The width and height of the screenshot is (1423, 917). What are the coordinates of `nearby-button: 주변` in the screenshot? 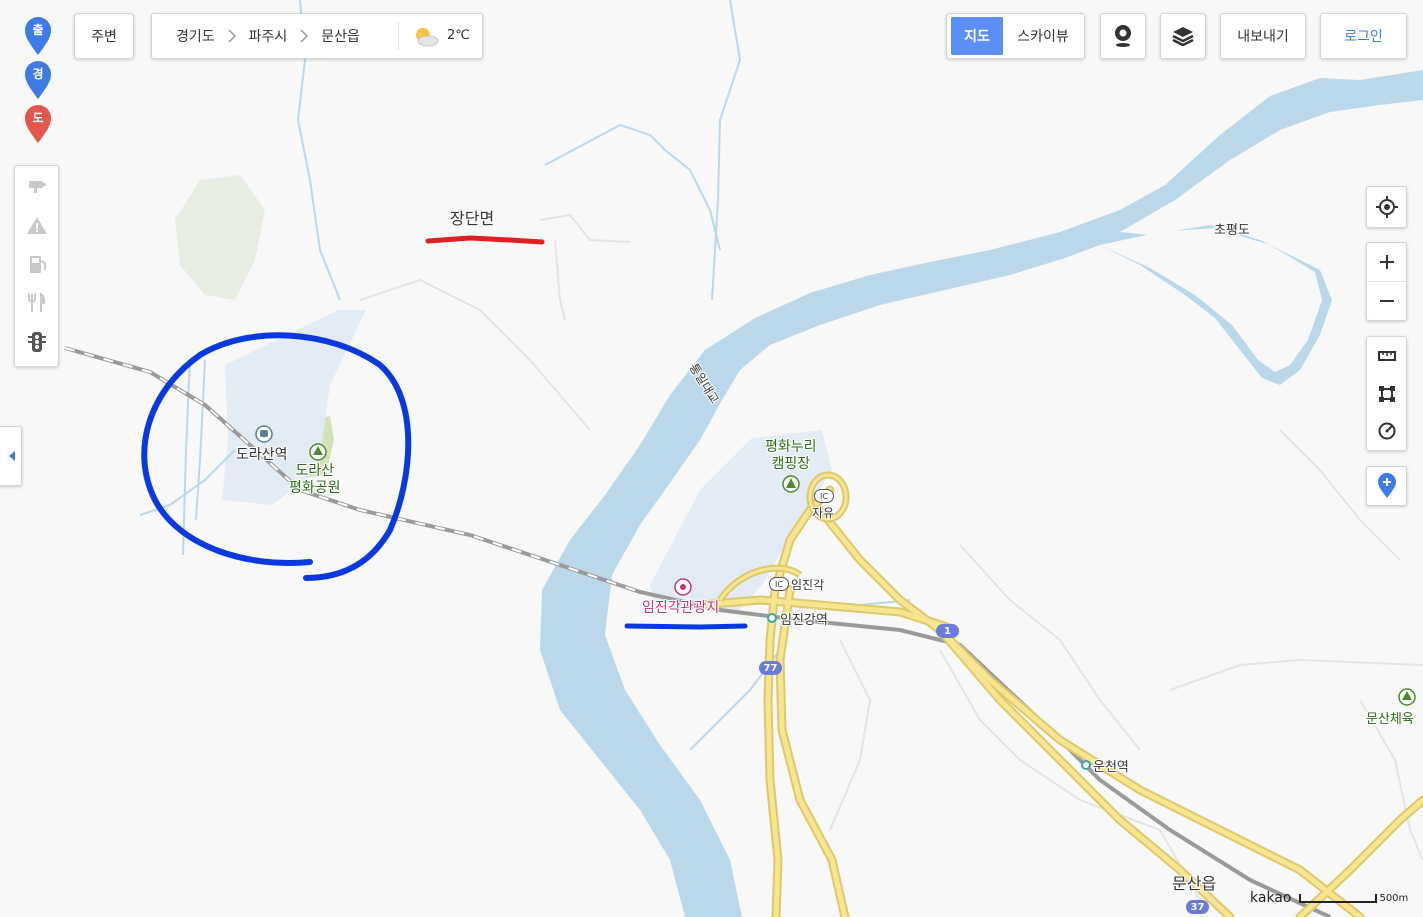 It's located at (104, 36).